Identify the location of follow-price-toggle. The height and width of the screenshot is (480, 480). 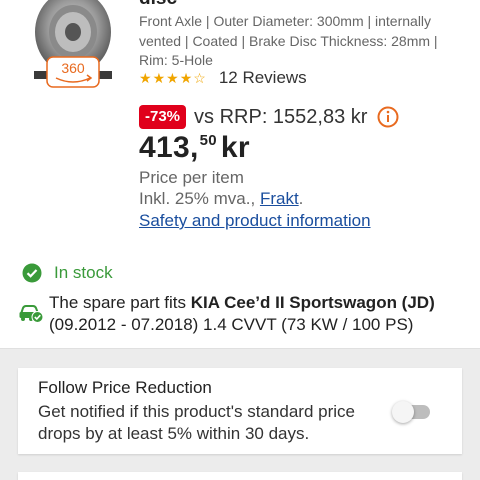
(411, 412).